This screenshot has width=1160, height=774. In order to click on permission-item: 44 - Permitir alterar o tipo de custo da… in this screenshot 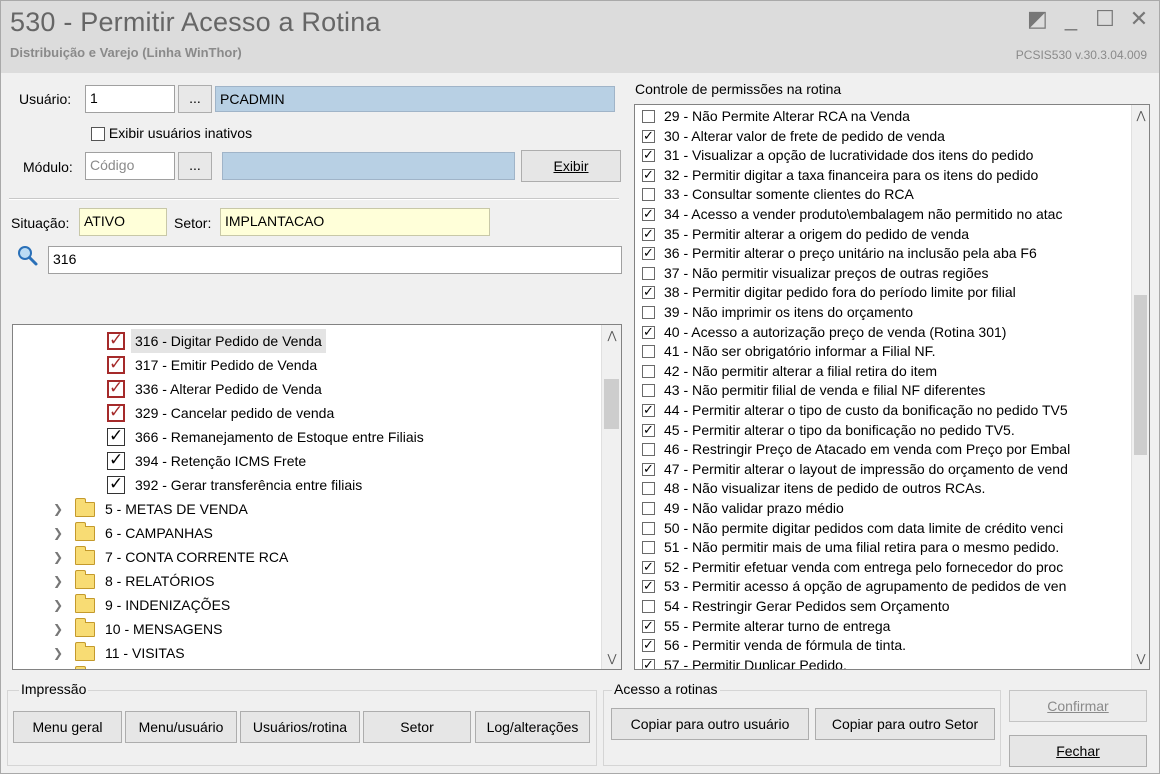, I will do `click(885, 411)`.